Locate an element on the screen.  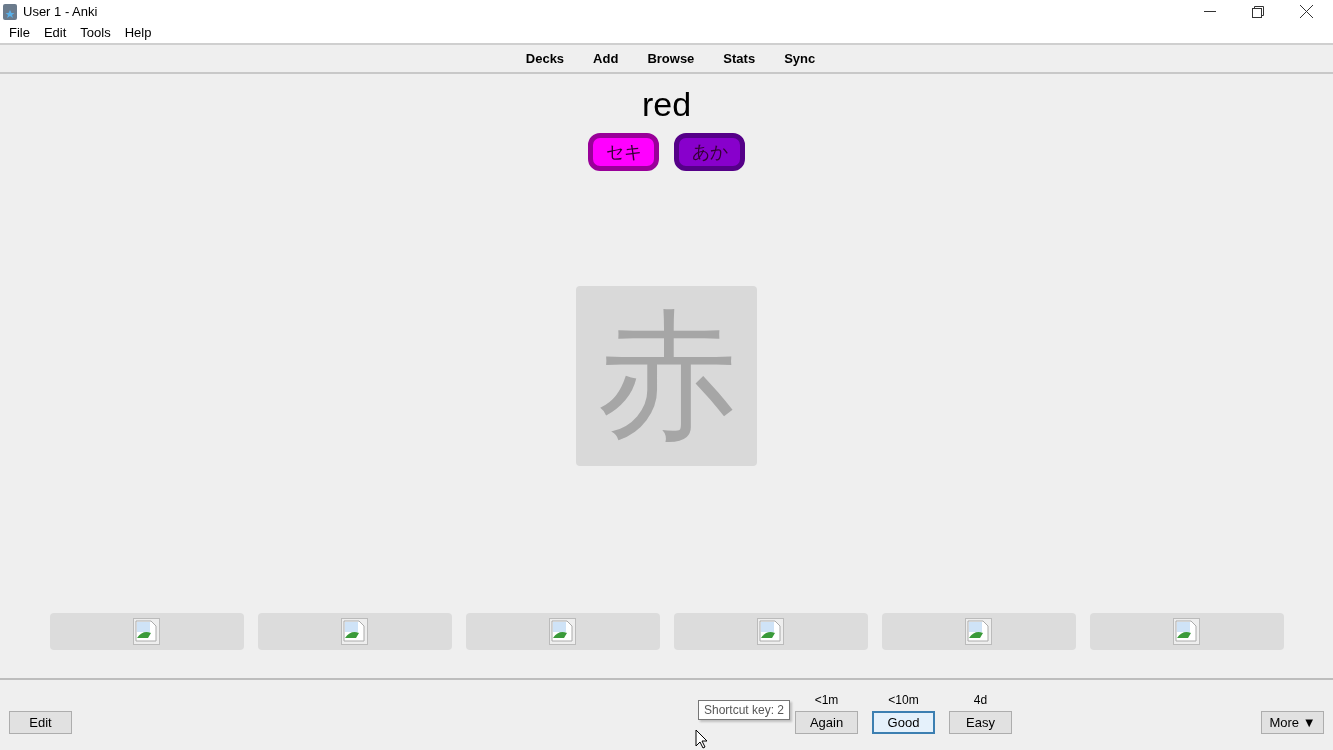
edit-button: Edit is located at coordinates (40, 722).